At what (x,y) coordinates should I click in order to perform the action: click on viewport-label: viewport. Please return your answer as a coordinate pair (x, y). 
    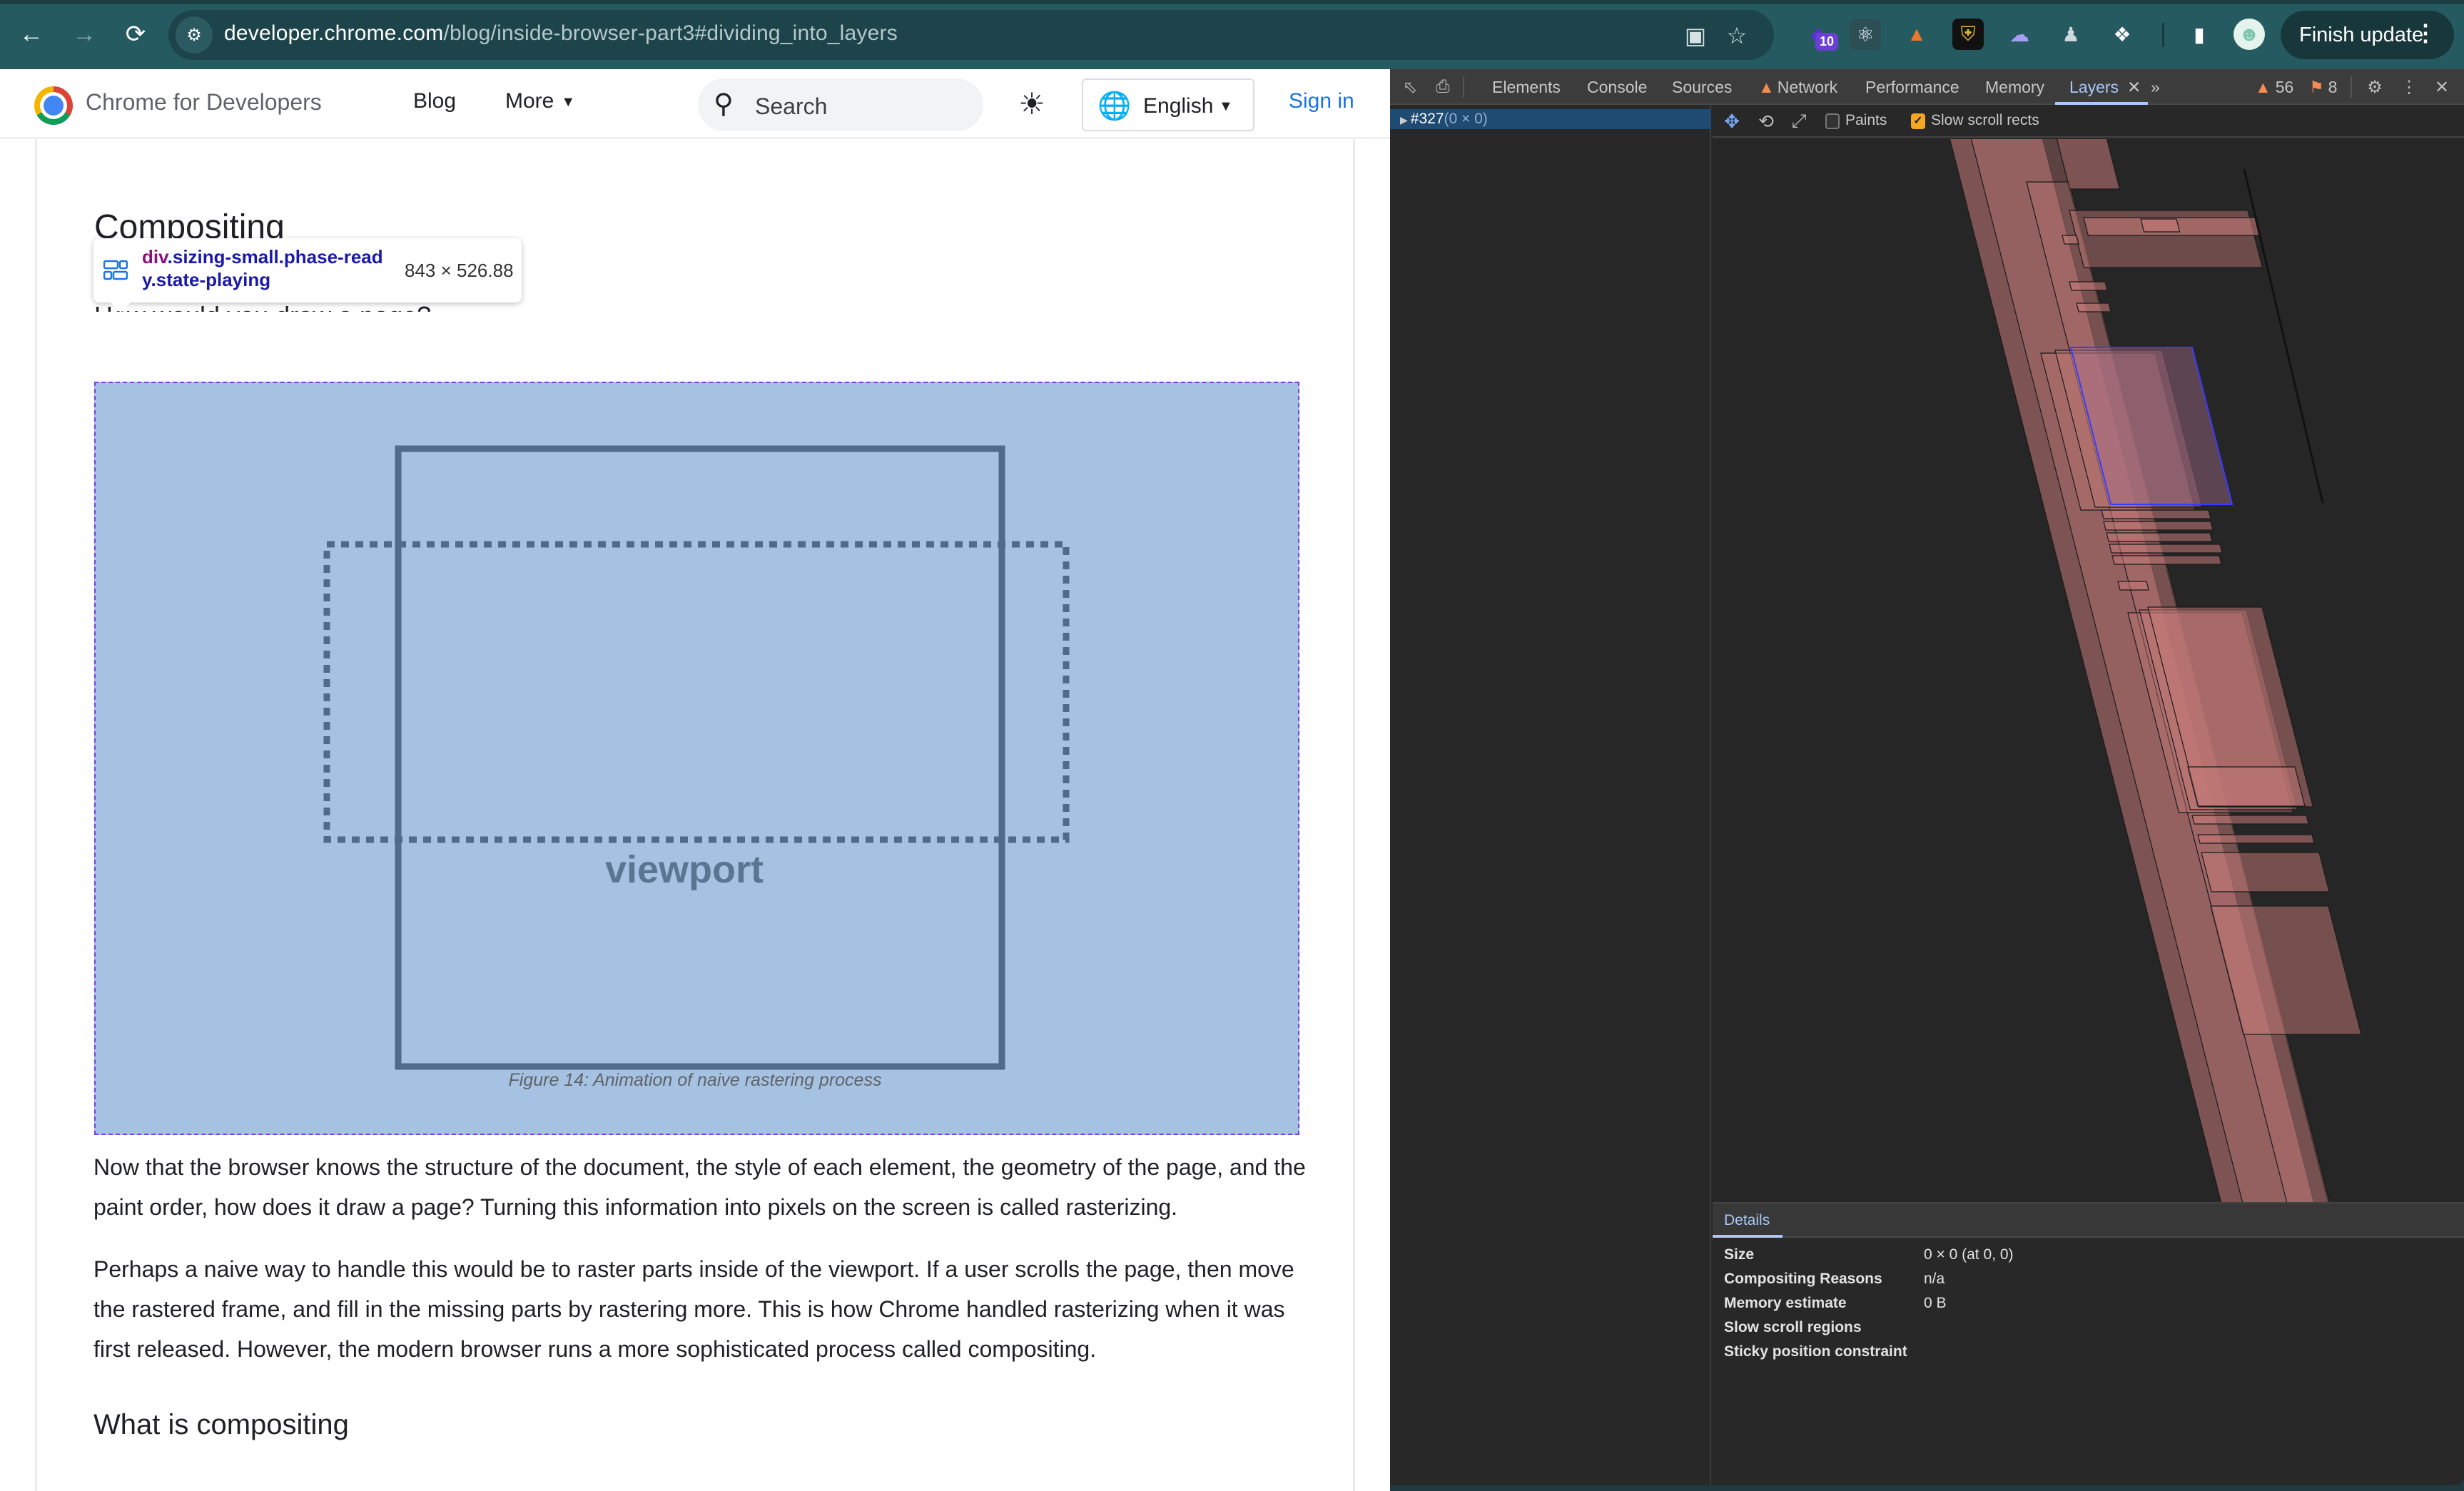
    Looking at the image, I should click on (684, 870).